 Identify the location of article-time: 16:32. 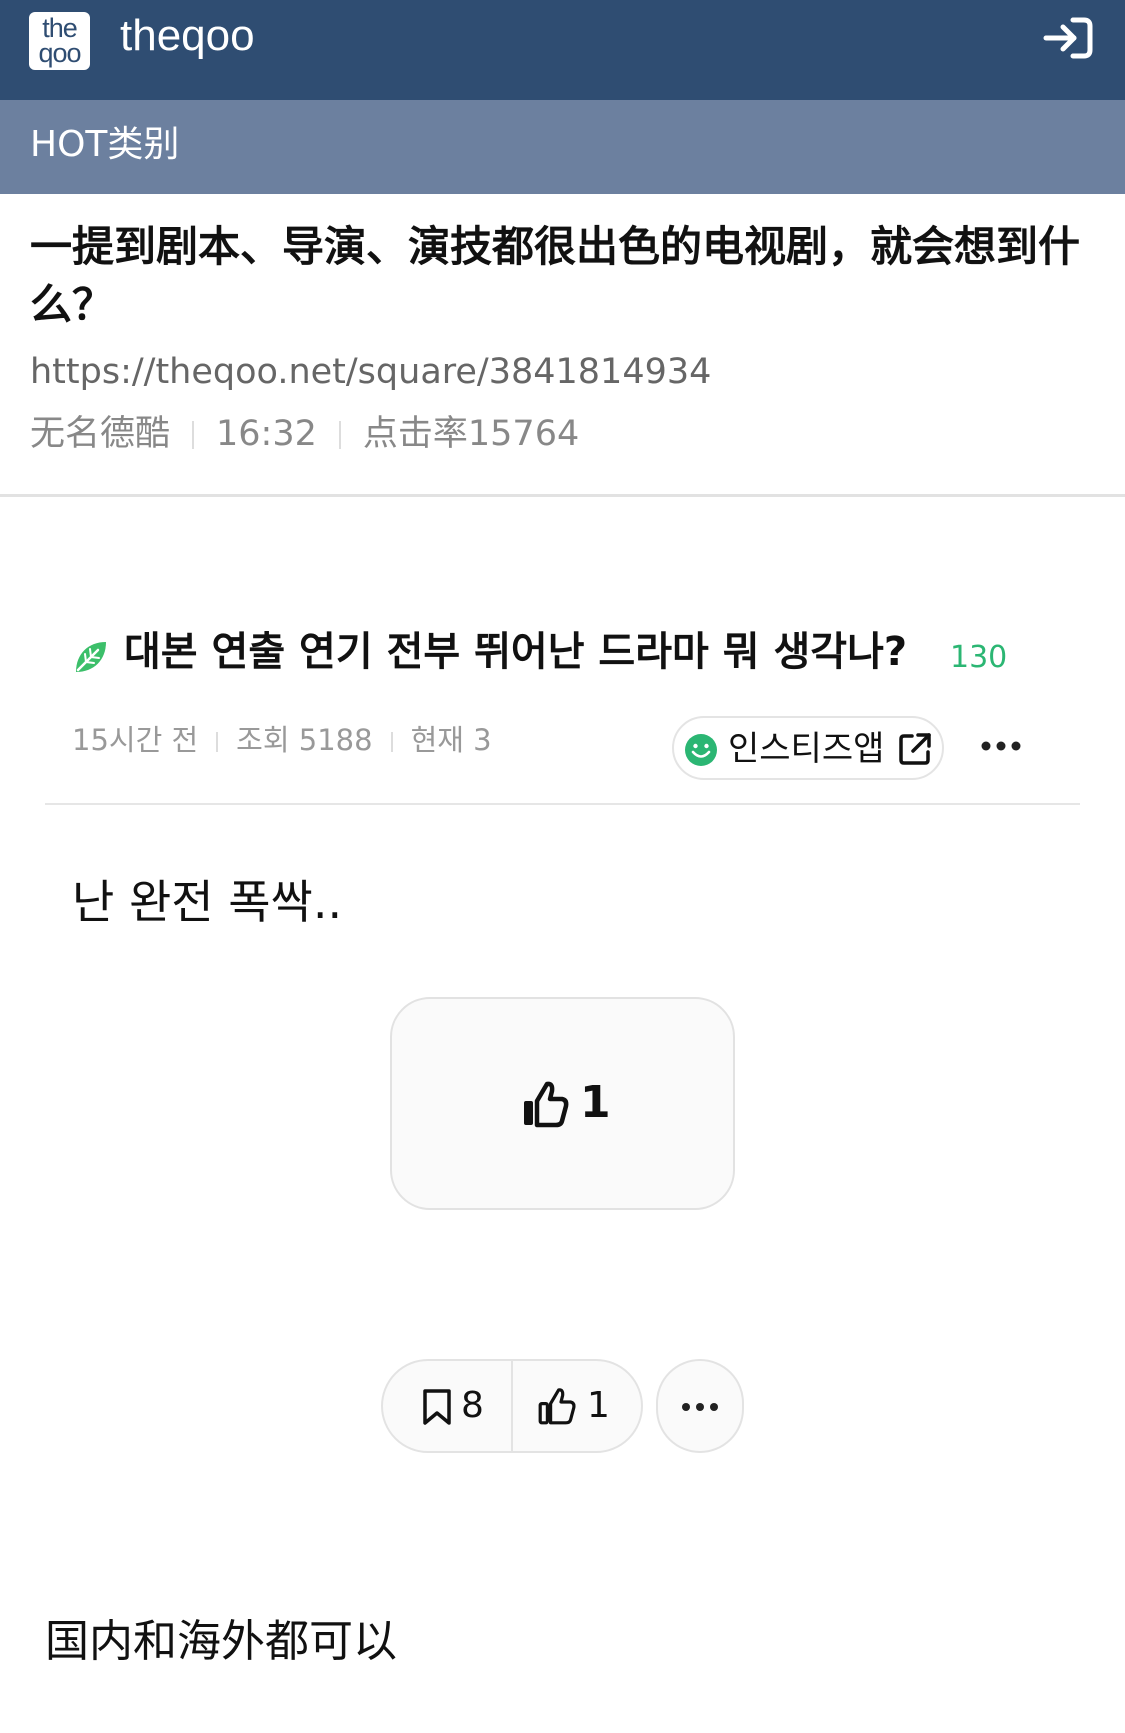
(266, 434).